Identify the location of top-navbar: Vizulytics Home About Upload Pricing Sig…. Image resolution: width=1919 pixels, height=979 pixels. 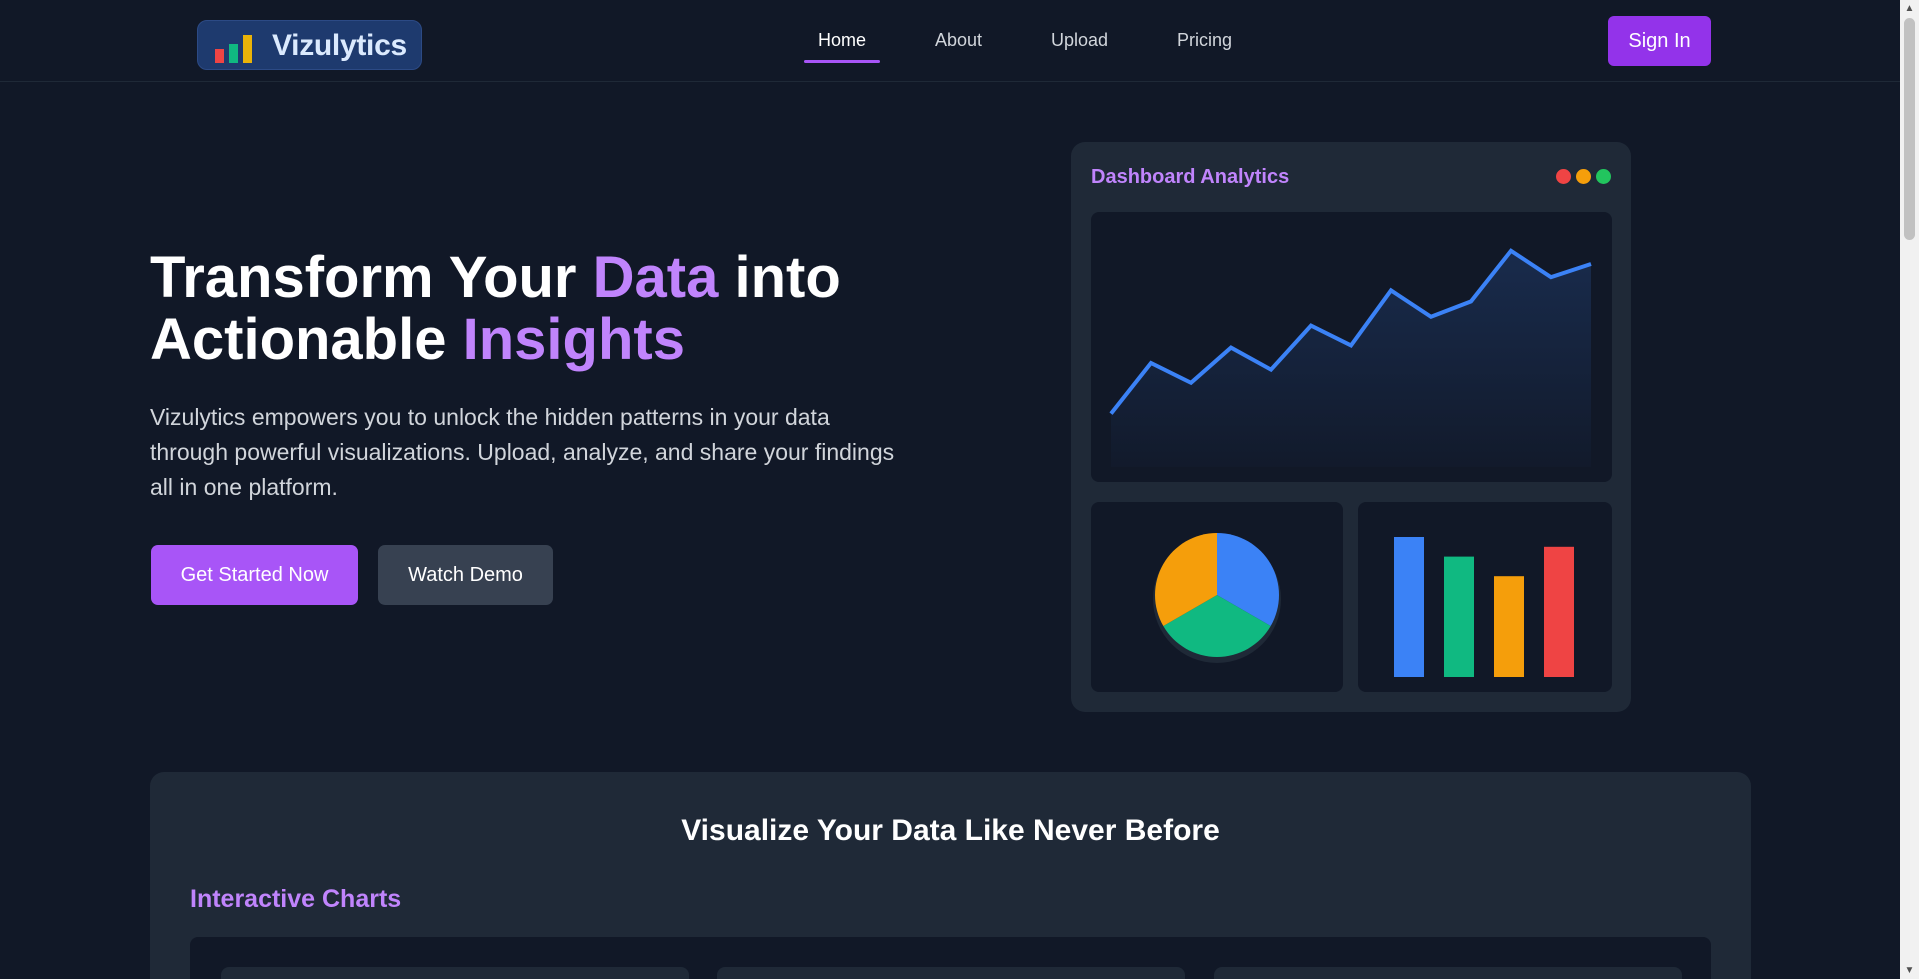
(950, 41).